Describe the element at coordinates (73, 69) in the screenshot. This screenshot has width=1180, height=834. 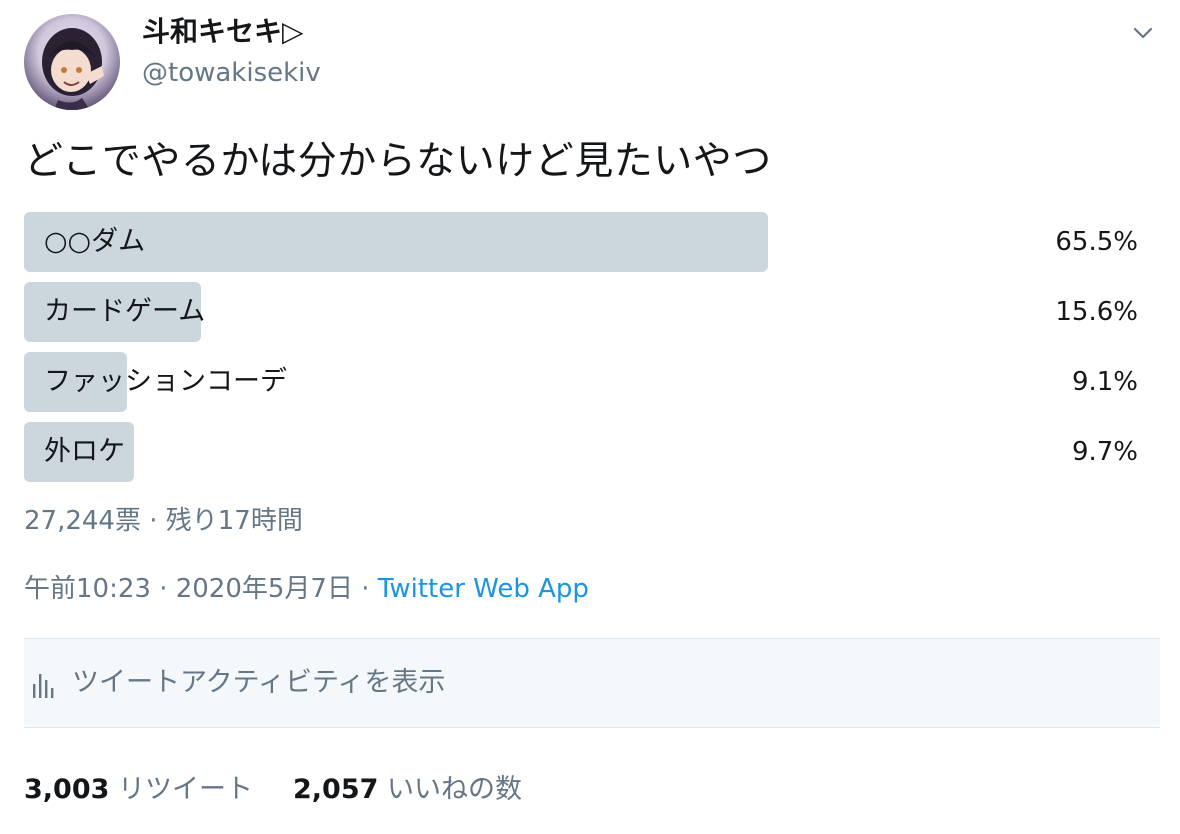
I see `avatar-image` at that location.